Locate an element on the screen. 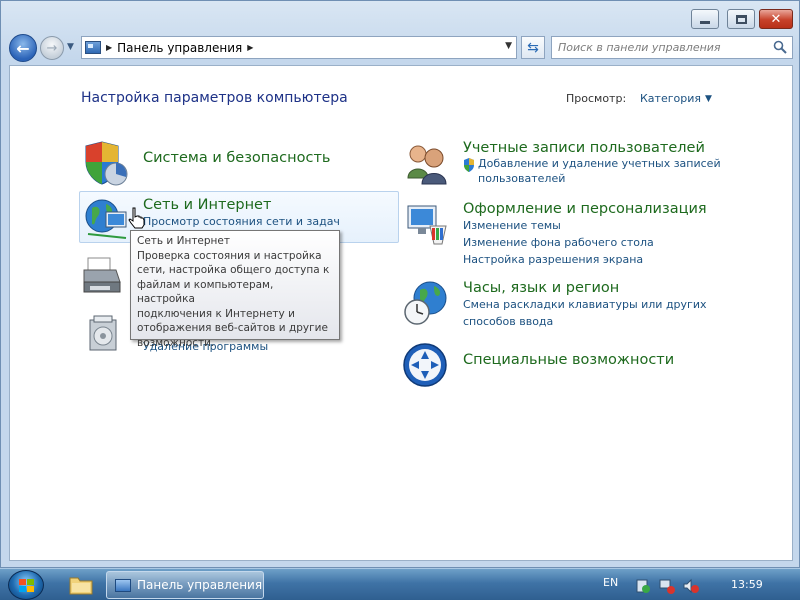 The width and height of the screenshot is (800, 600). view-by-label: Просмотр: is located at coordinates (596, 98).